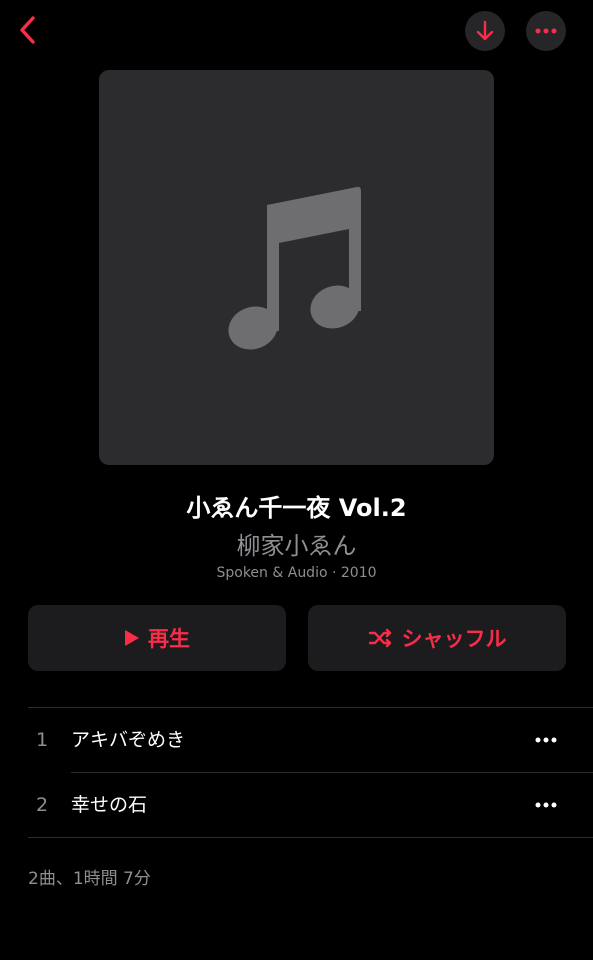 The image size is (593, 960). I want to click on play-button: 再生, so click(157, 638).